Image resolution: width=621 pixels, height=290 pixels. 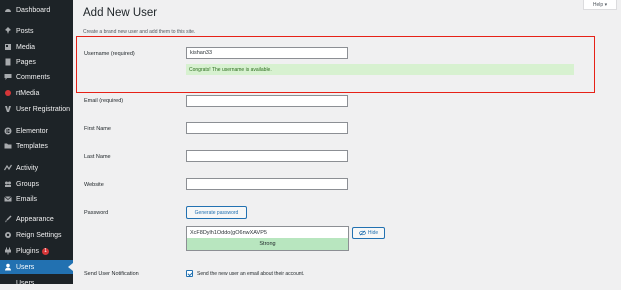 I want to click on sidebar-item-label: Media, so click(x=26, y=47).